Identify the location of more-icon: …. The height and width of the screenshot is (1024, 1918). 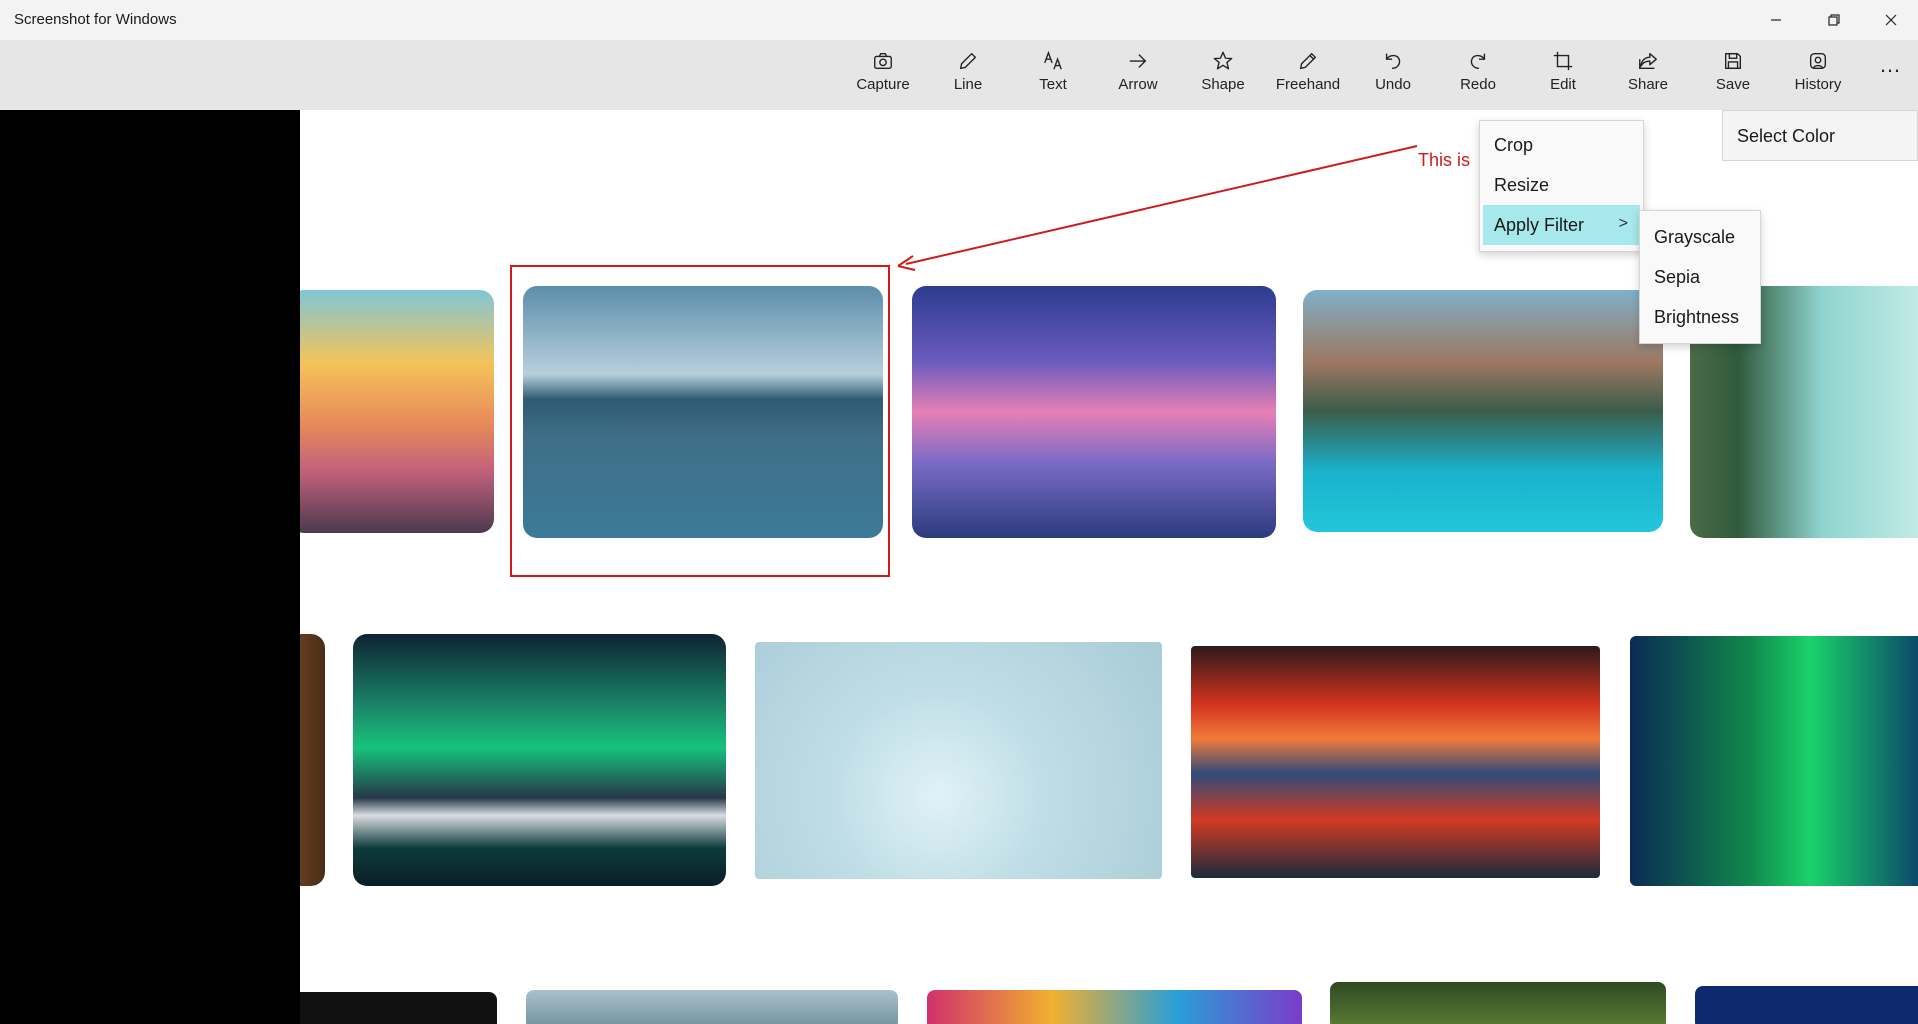
(1890, 64).